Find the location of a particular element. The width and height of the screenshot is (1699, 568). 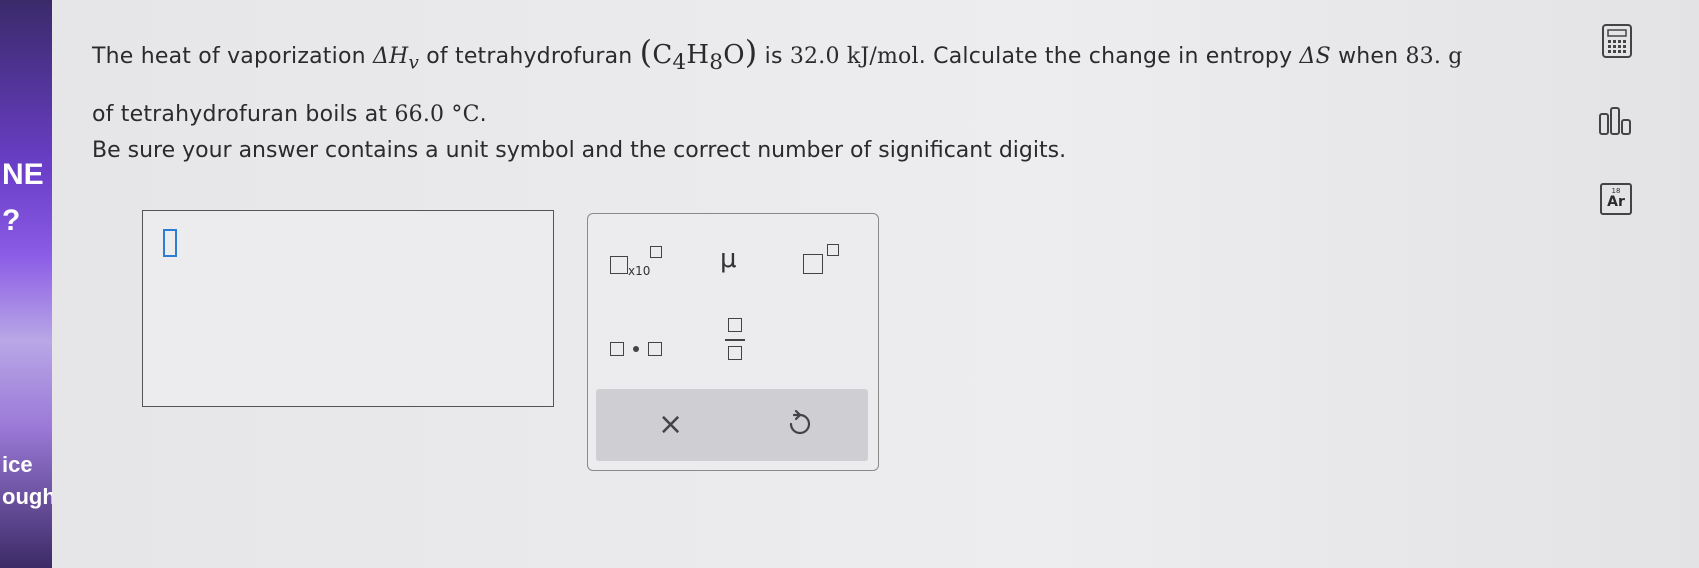

scientific-notation-button: x10 is located at coordinates (640, 264).